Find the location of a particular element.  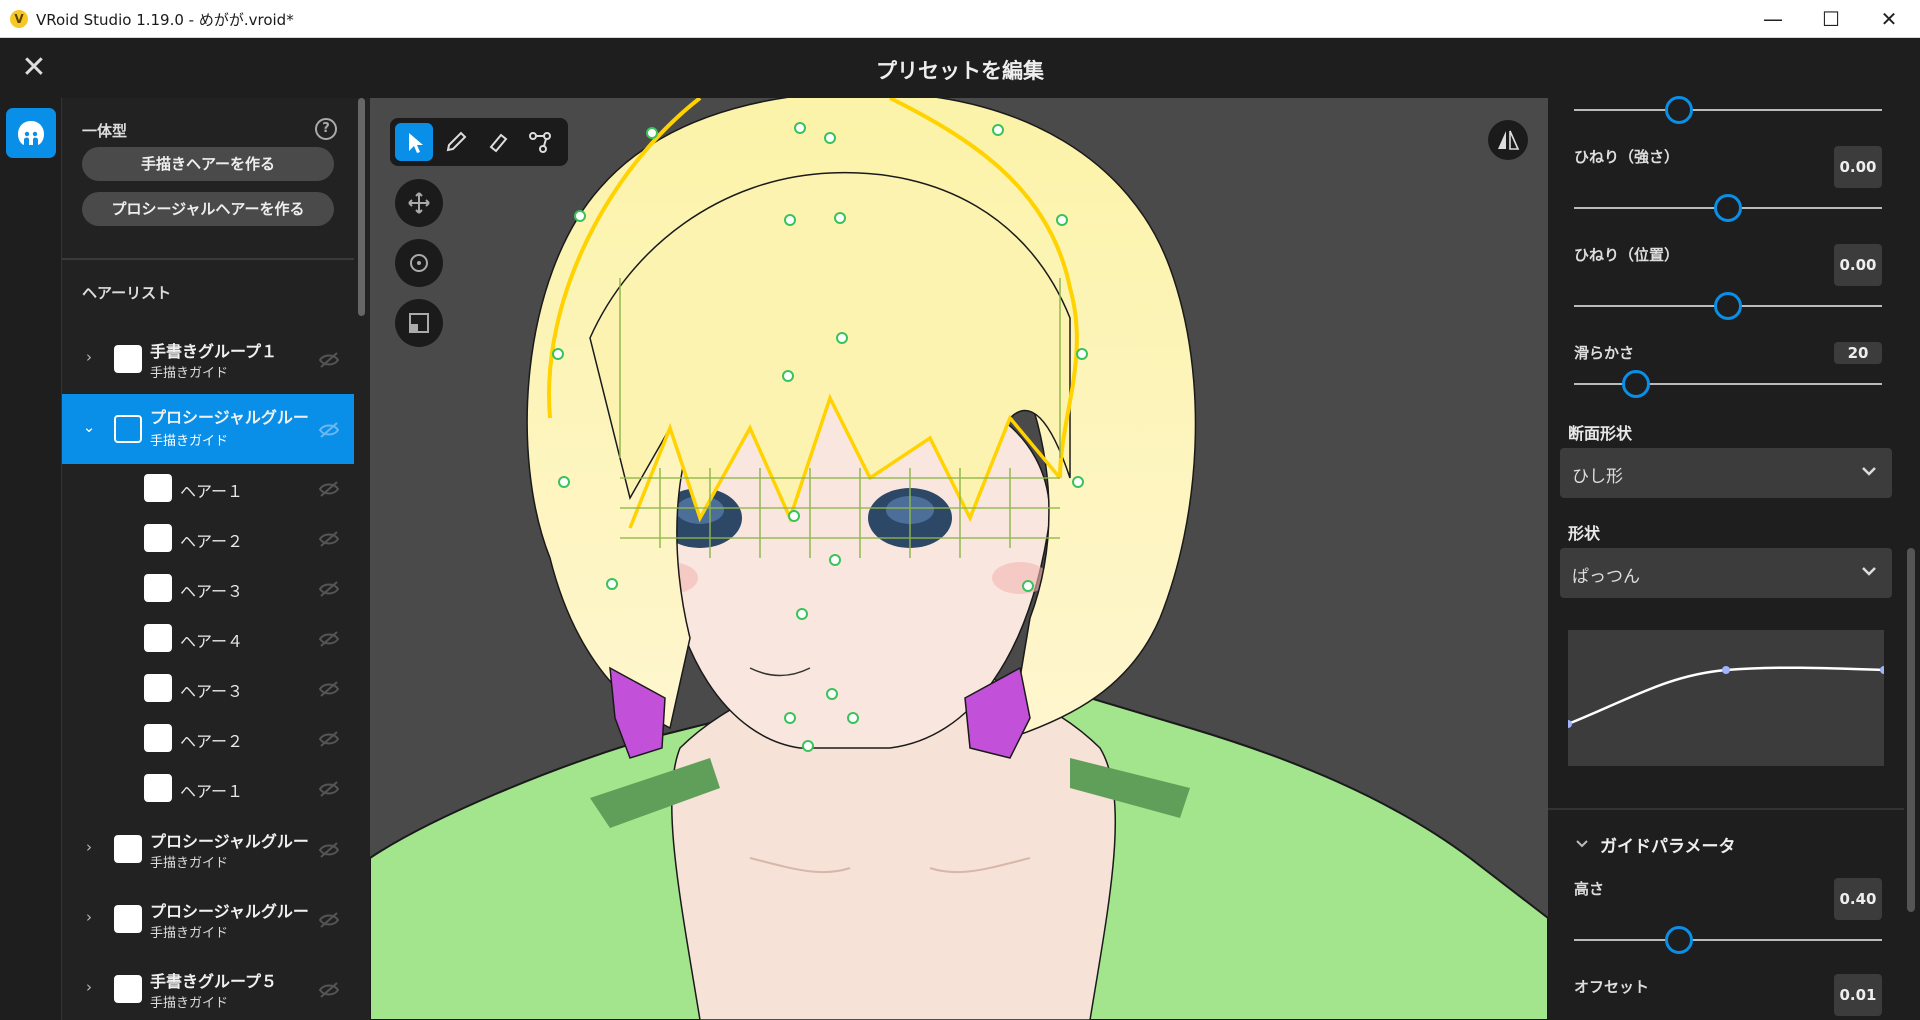

hair-tab-button is located at coordinates (31, 133).